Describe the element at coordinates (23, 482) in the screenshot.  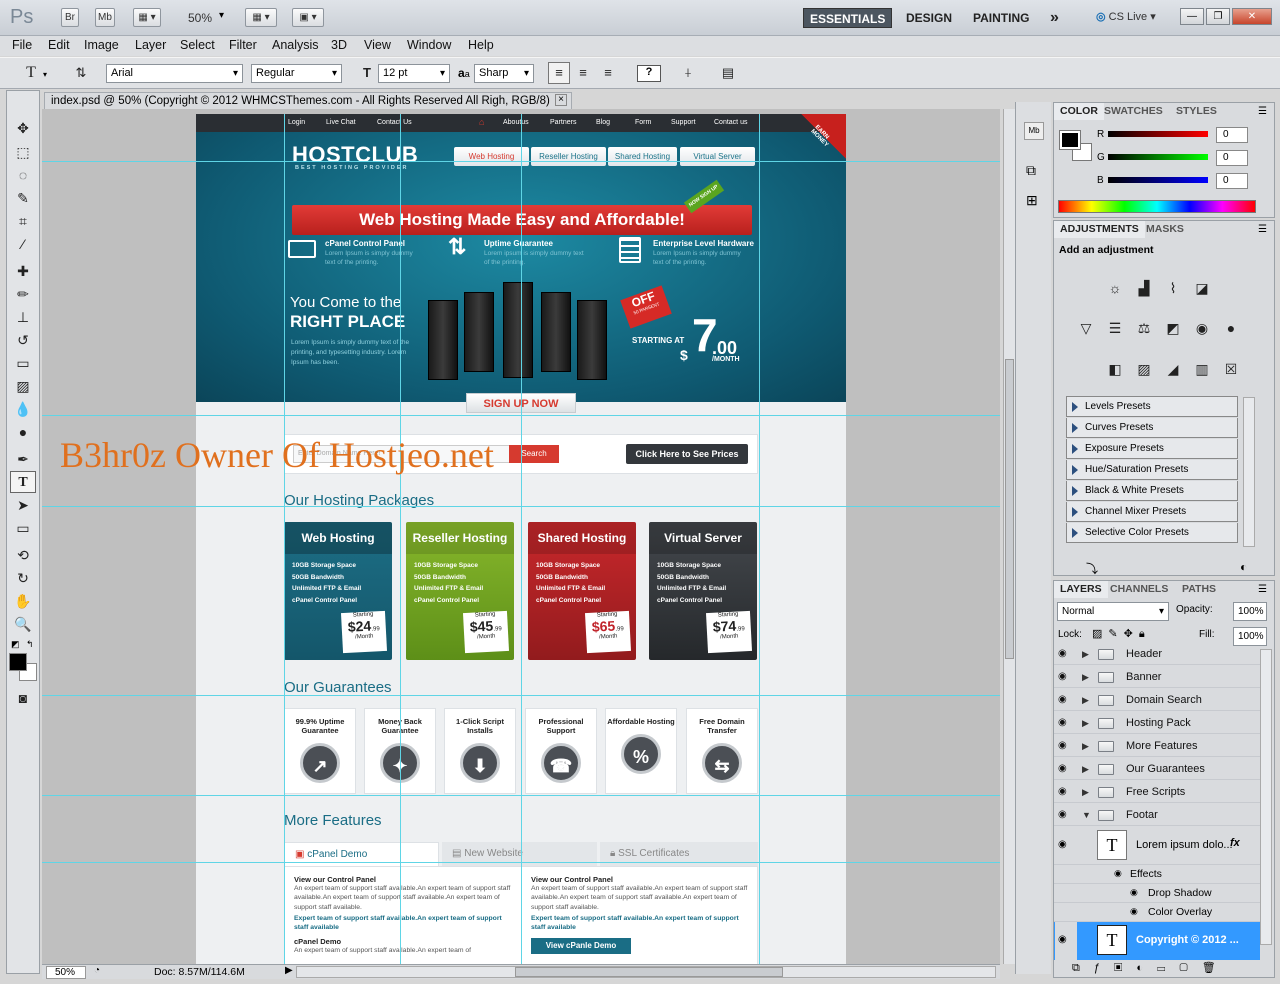
I see `type-tool-icon: T` at that location.